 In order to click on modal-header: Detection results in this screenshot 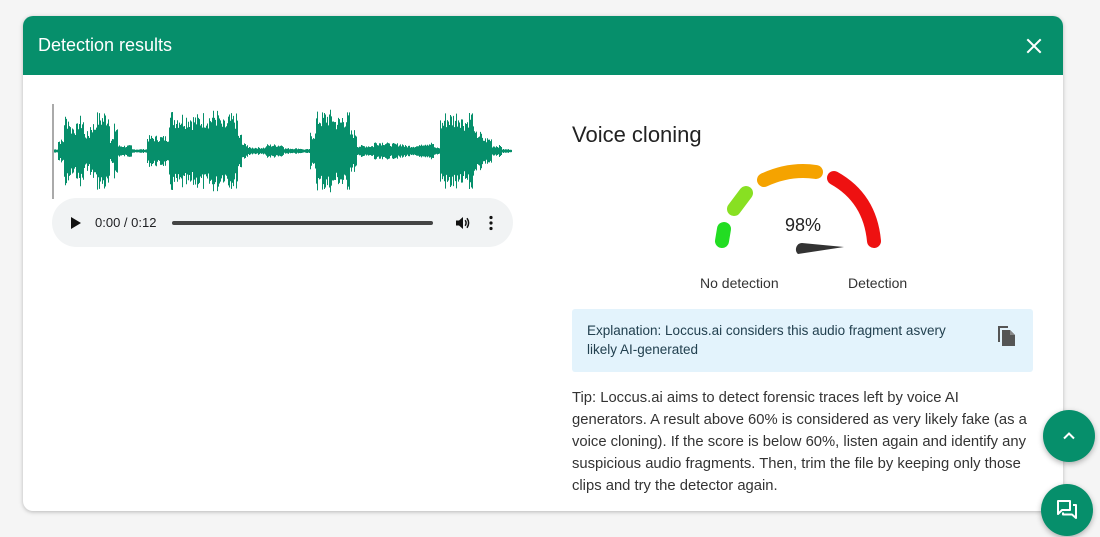, I will do `click(543, 45)`.